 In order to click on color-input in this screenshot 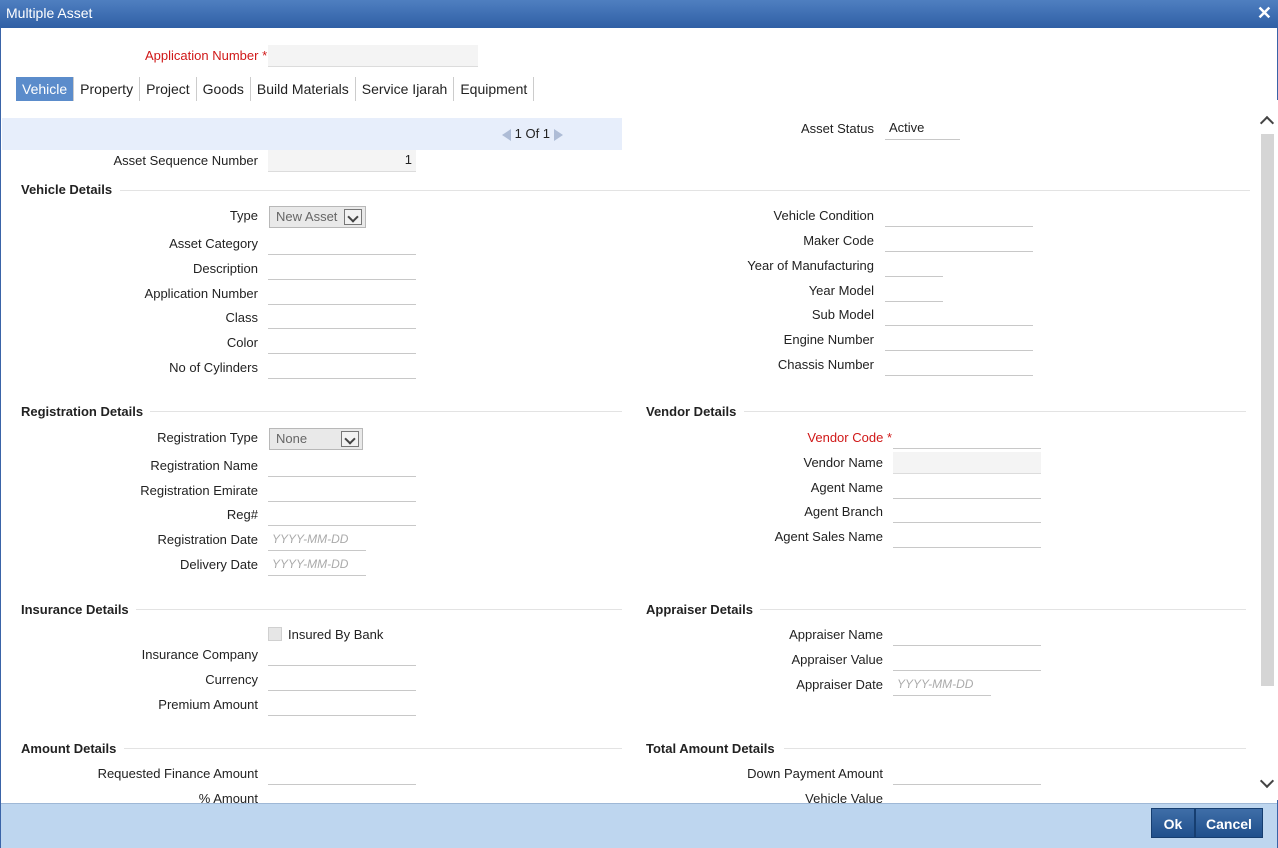, I will do `click(342, 343)`.